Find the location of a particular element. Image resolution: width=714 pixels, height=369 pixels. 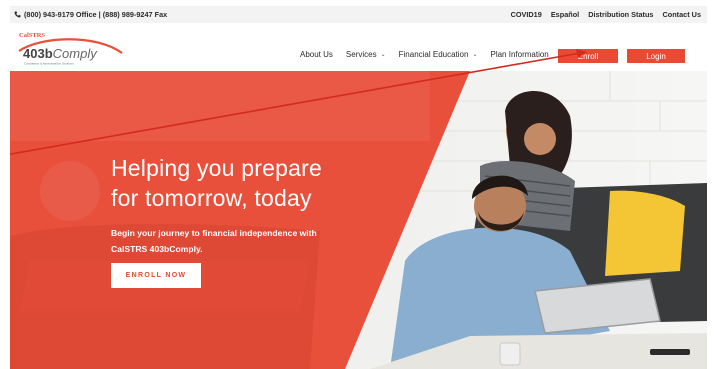

link-contact-us: Contact Us is located at coordinates (681, 14).